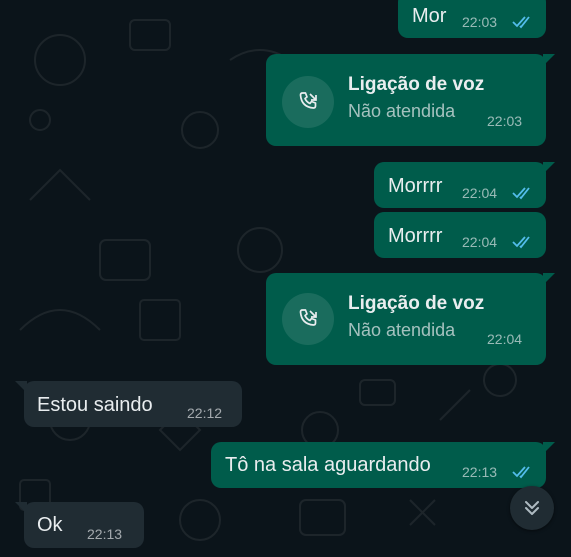  Describe the element at coordinates (328, 465) in the screenshot. I see `message-text: Tô na sala aguardando` at that location.